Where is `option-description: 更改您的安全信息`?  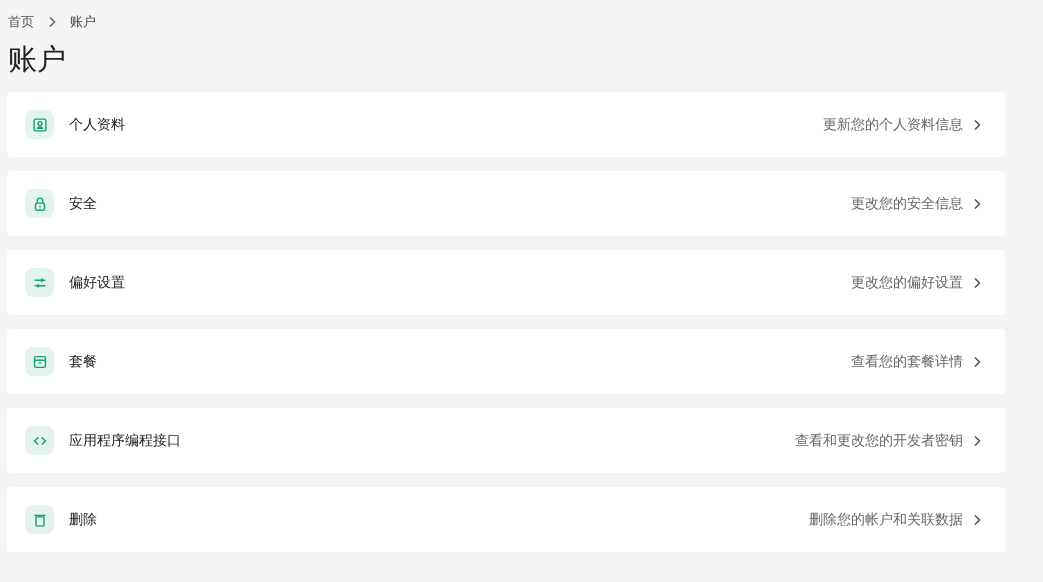 option-description: 更改您的安全信息 is located at coordinates (907, 203).